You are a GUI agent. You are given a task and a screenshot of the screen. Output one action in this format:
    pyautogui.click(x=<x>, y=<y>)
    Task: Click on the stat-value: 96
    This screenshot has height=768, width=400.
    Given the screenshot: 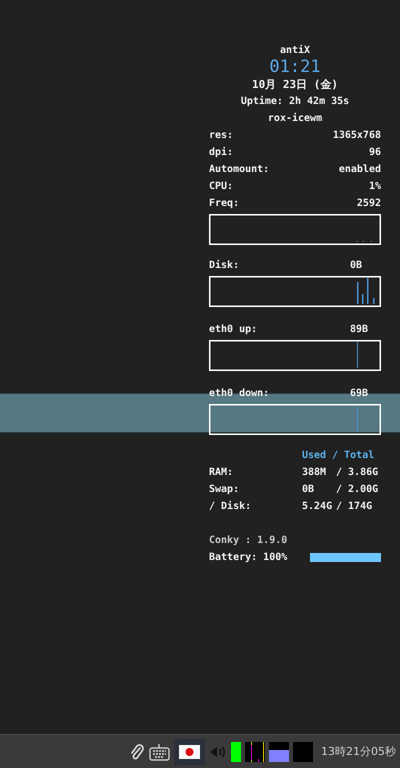 What is the action you would take?
    pyautogui.click(x=374, y=153)
    